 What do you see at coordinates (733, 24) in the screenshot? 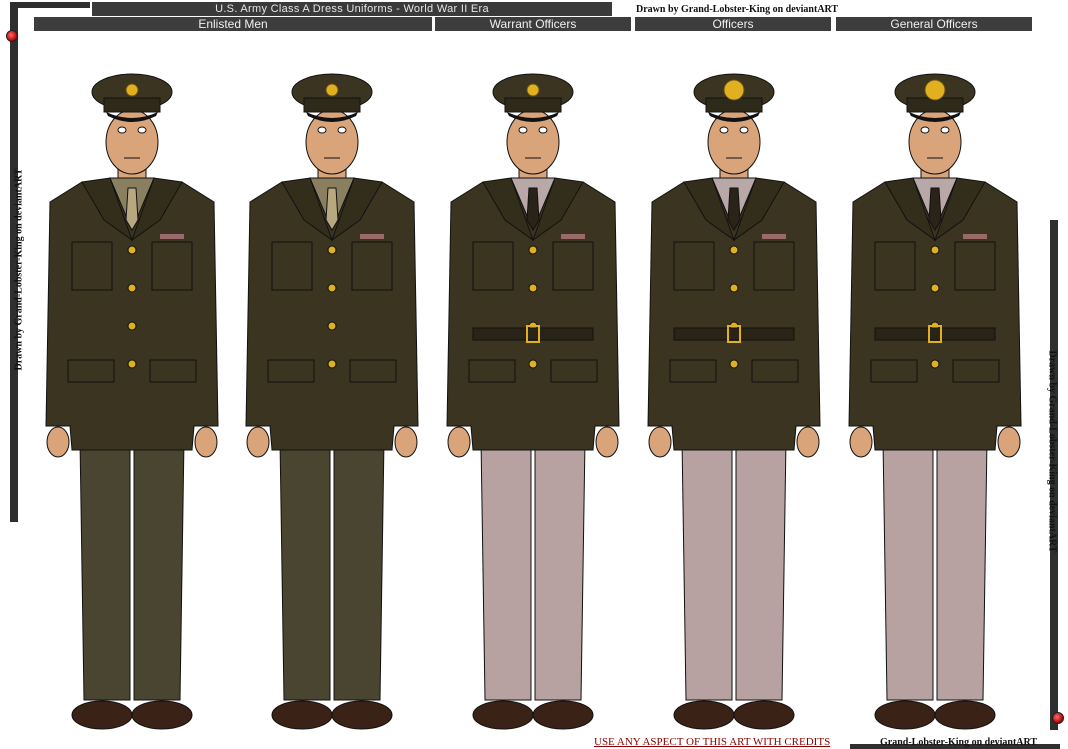
I see `header-officers: Officers` at bounding box center [733, 24].